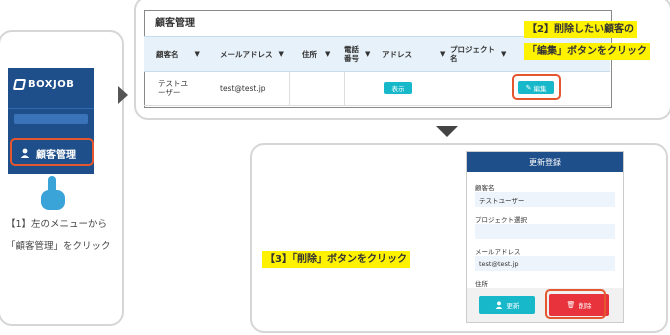  What do you see at coordinates (260, 54) in the screenshot?
I see `col-header-email: メールアドレス ▼` at bounding box center [260, 54].